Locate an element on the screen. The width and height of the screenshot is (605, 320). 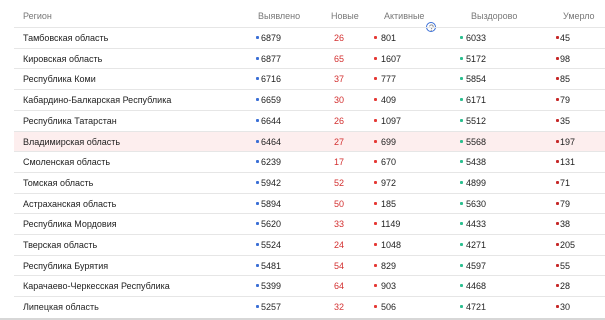
table-row: Астраханская область 5894 50 185 5630 79 is located at coordinates (309, 203).